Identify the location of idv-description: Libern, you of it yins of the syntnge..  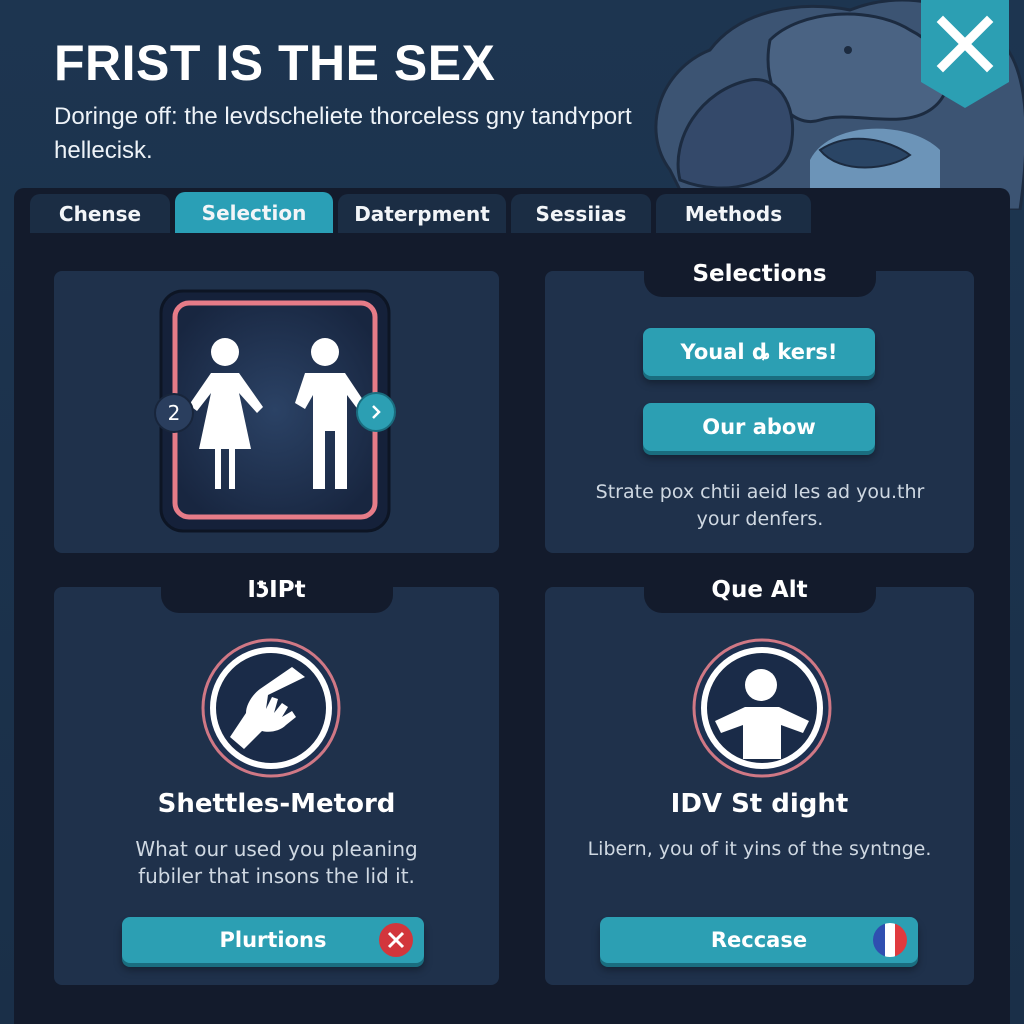
(759, 849).